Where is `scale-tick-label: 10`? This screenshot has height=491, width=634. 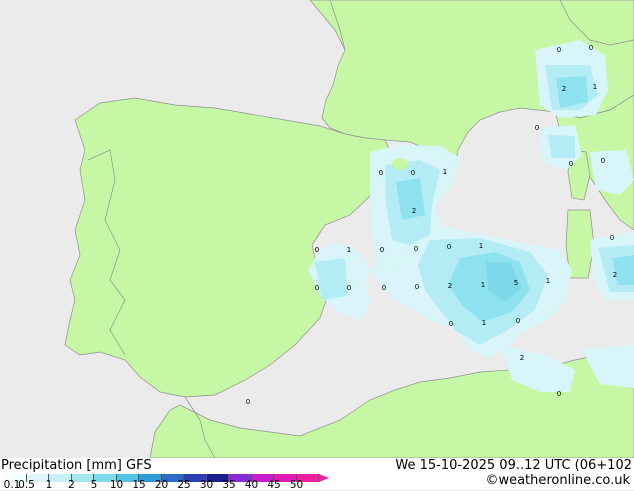 scale-tick-label: 10 is located at coordinates (116, 485).